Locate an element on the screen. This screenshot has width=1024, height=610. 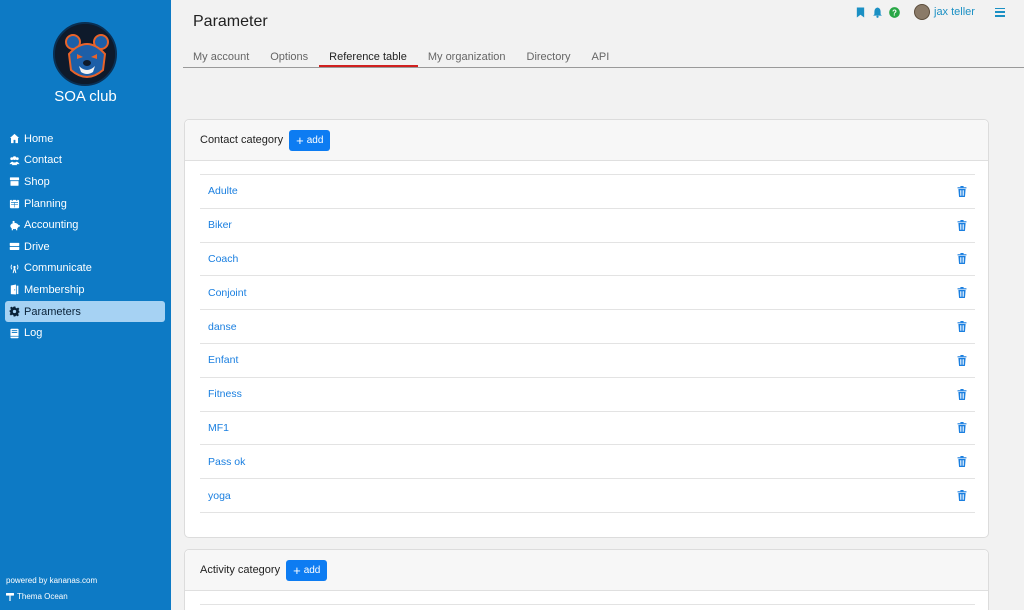
tab-api: API is located at coordinates (601, 57).